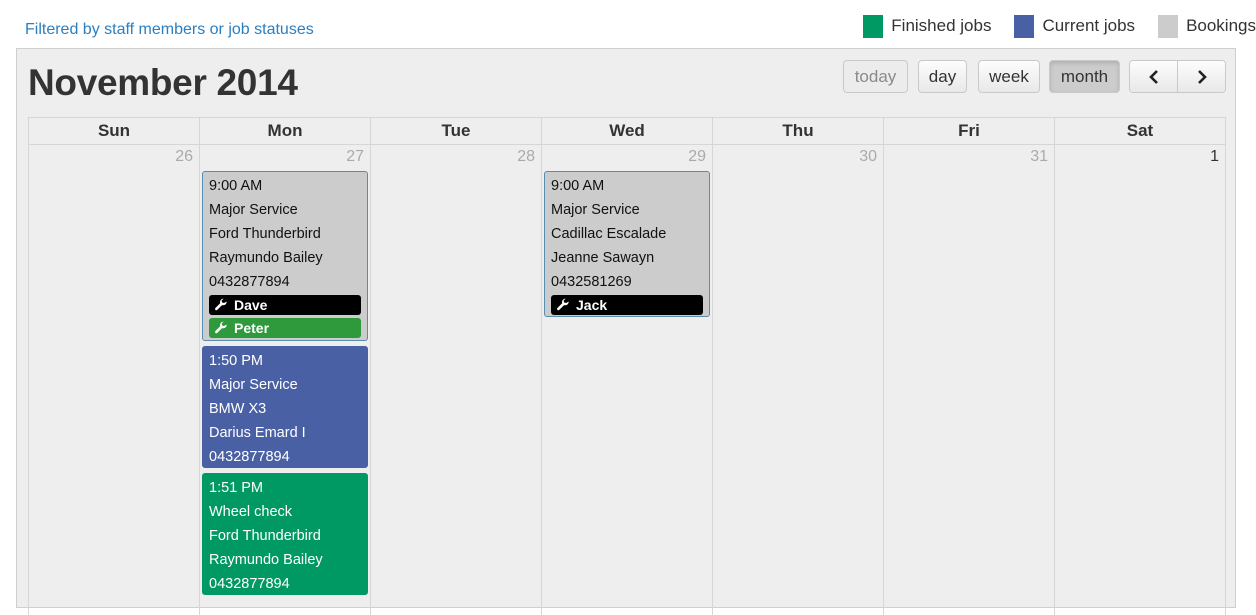 The width and height of the screenshot is (1256, 615). What do you see at coordinates (627, 305) in the screenshot?
I see `staff-tag-jack: Jack` at bounding box center [627, 305].